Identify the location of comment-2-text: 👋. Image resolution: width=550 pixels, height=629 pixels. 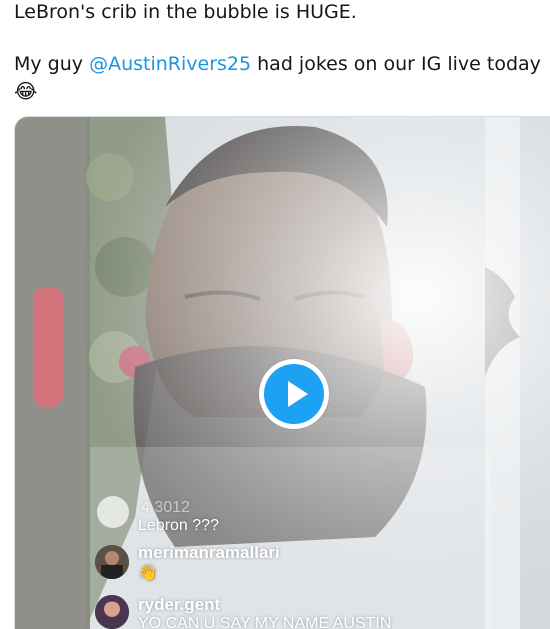
(148, 573).